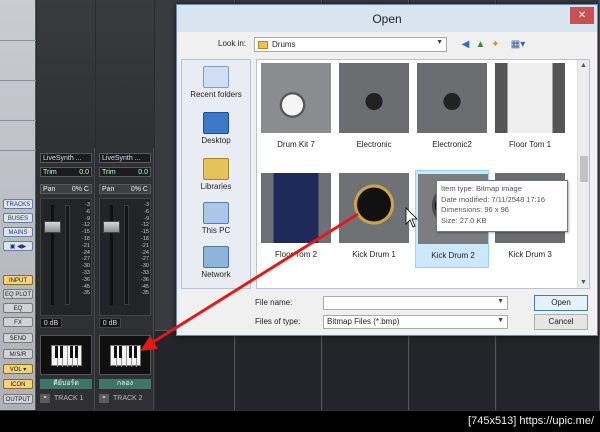 Image resolution: width=600 pixels, height=432 pixels. I want to click on tooltip-modified: Date modified: 7/11/2548 17:16, so click(493, 199).